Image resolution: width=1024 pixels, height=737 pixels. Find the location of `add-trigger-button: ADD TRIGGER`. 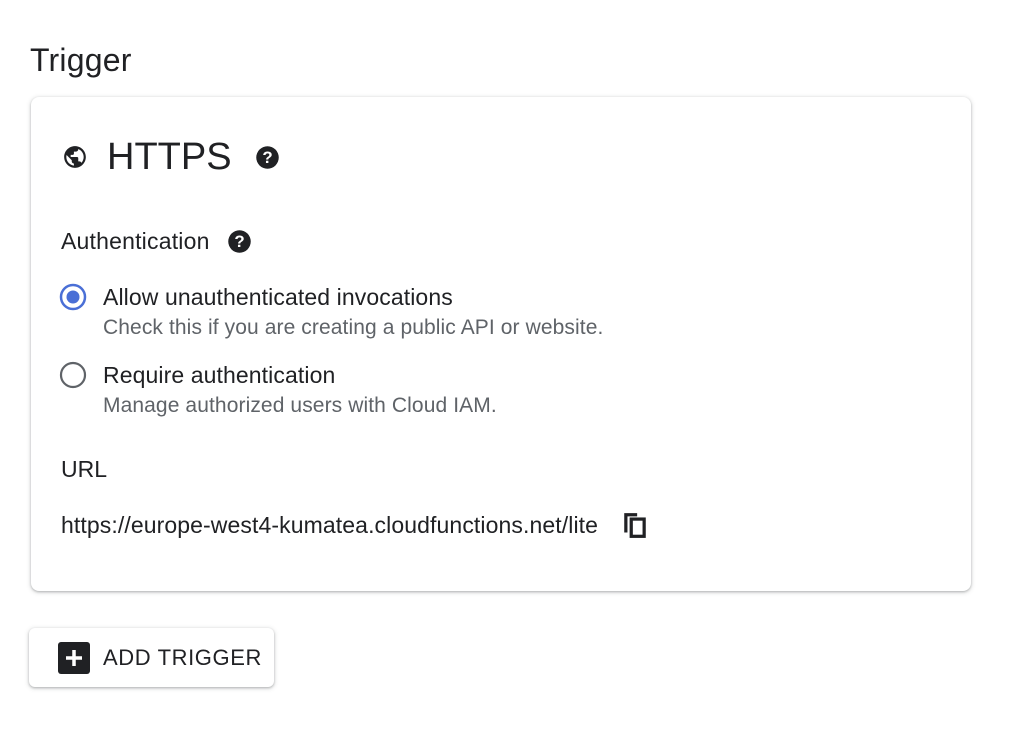

add-trigger-button: ADD TRIGGER is located at coordinates (151, 657).